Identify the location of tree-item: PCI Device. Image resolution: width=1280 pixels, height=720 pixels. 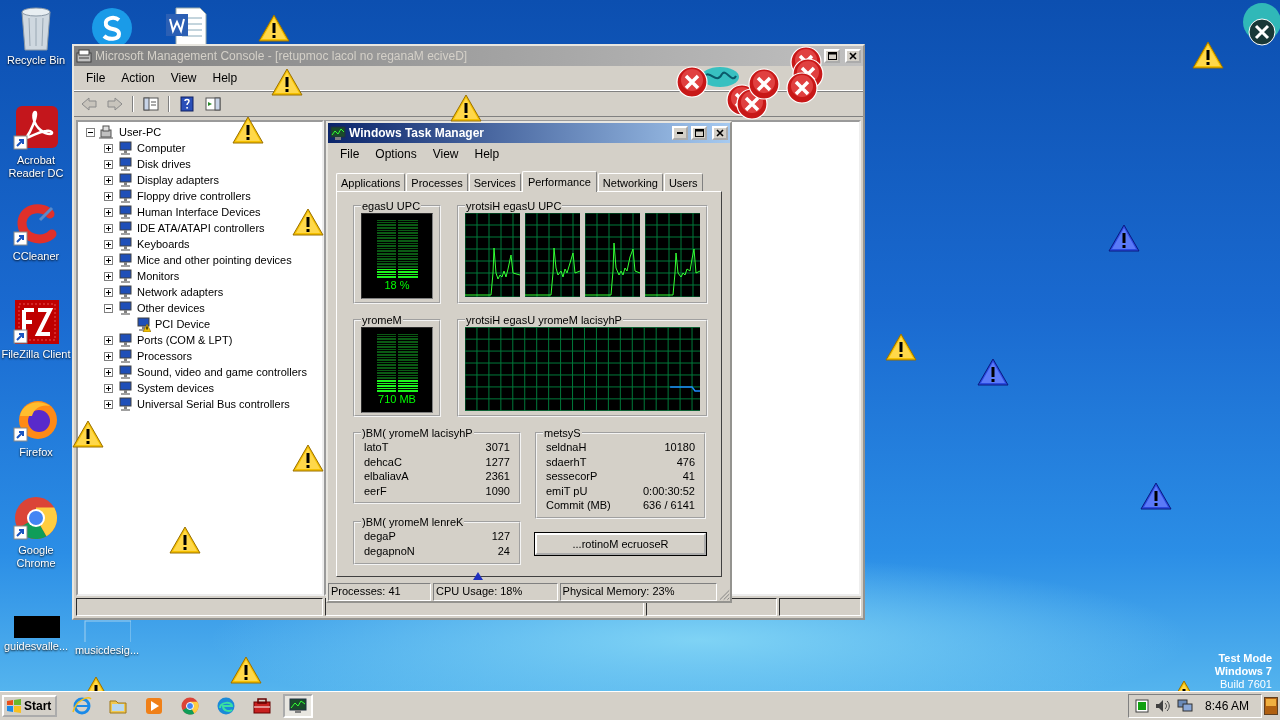
(183, 324).